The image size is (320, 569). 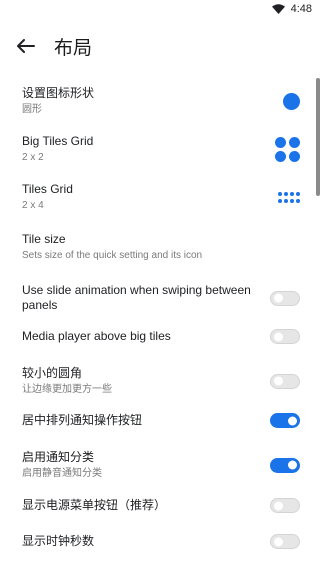 I want to click on setting-label: 启用通知分类, so click(x=58, y=457).